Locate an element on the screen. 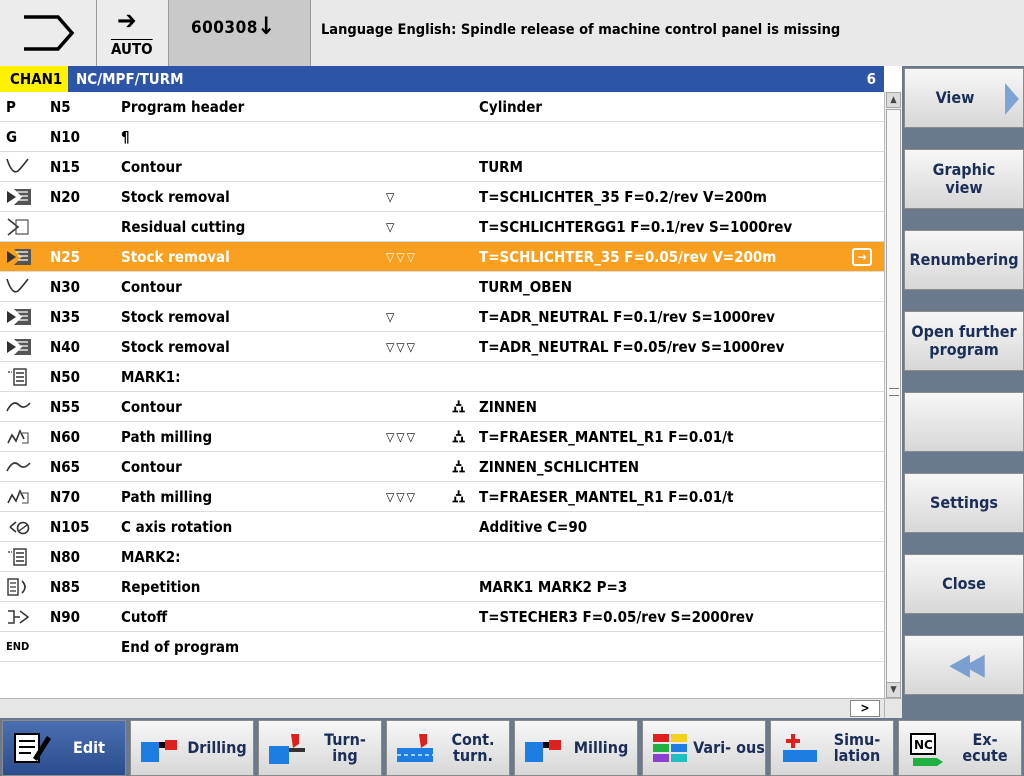 This screenshot has width=1024, height=776. program-number: 600308 is located at coordinates (224, 28).